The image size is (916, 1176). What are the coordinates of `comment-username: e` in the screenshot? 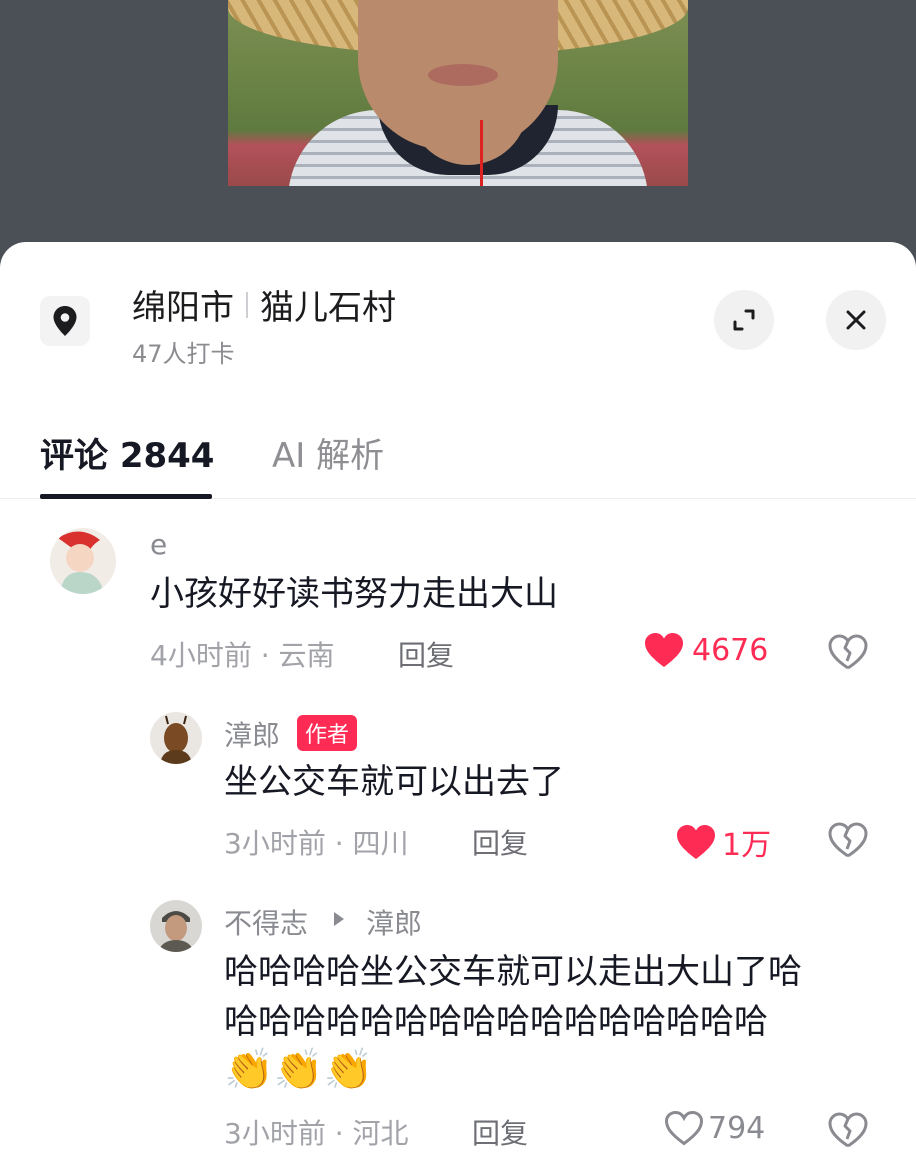 It's located at (158, 544).